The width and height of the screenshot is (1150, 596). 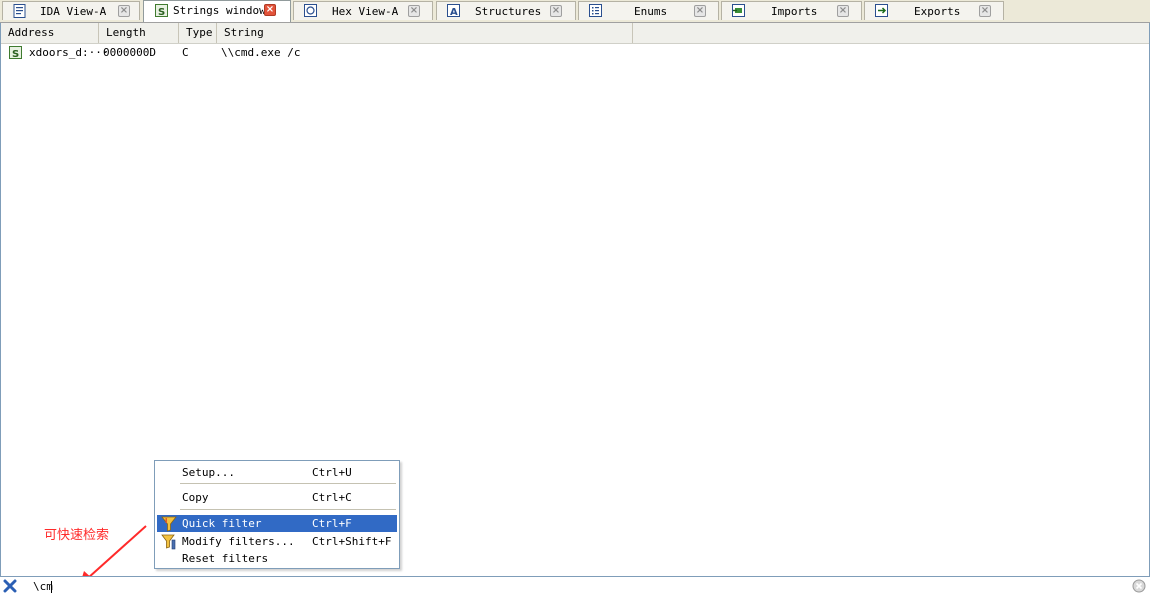 What do you see at coordinates (277, 497) in the screenshot?
I see `menu-item-copy: Copy Ctrl+C` at bounding box center [277, 497].